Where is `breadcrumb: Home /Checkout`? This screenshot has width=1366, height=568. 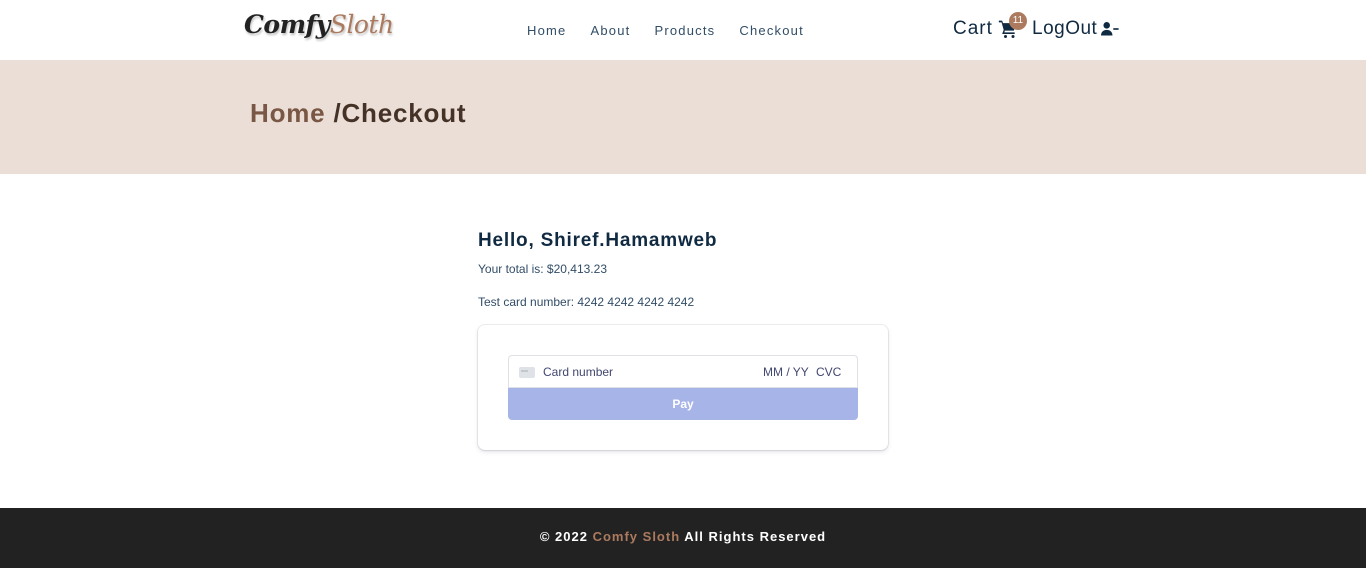
breadcrumb: Home /Checkout is located at coordinates (358, 113).